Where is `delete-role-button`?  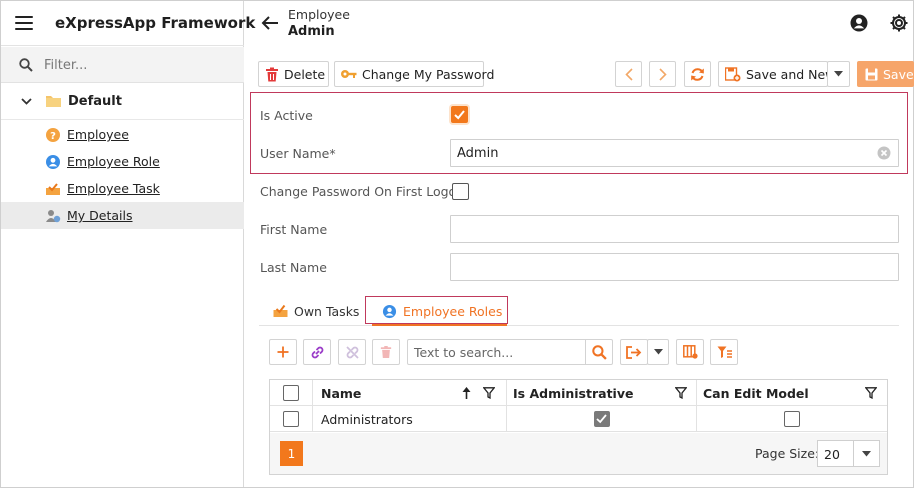
delete-role-button is located at coordinates (386, 352).